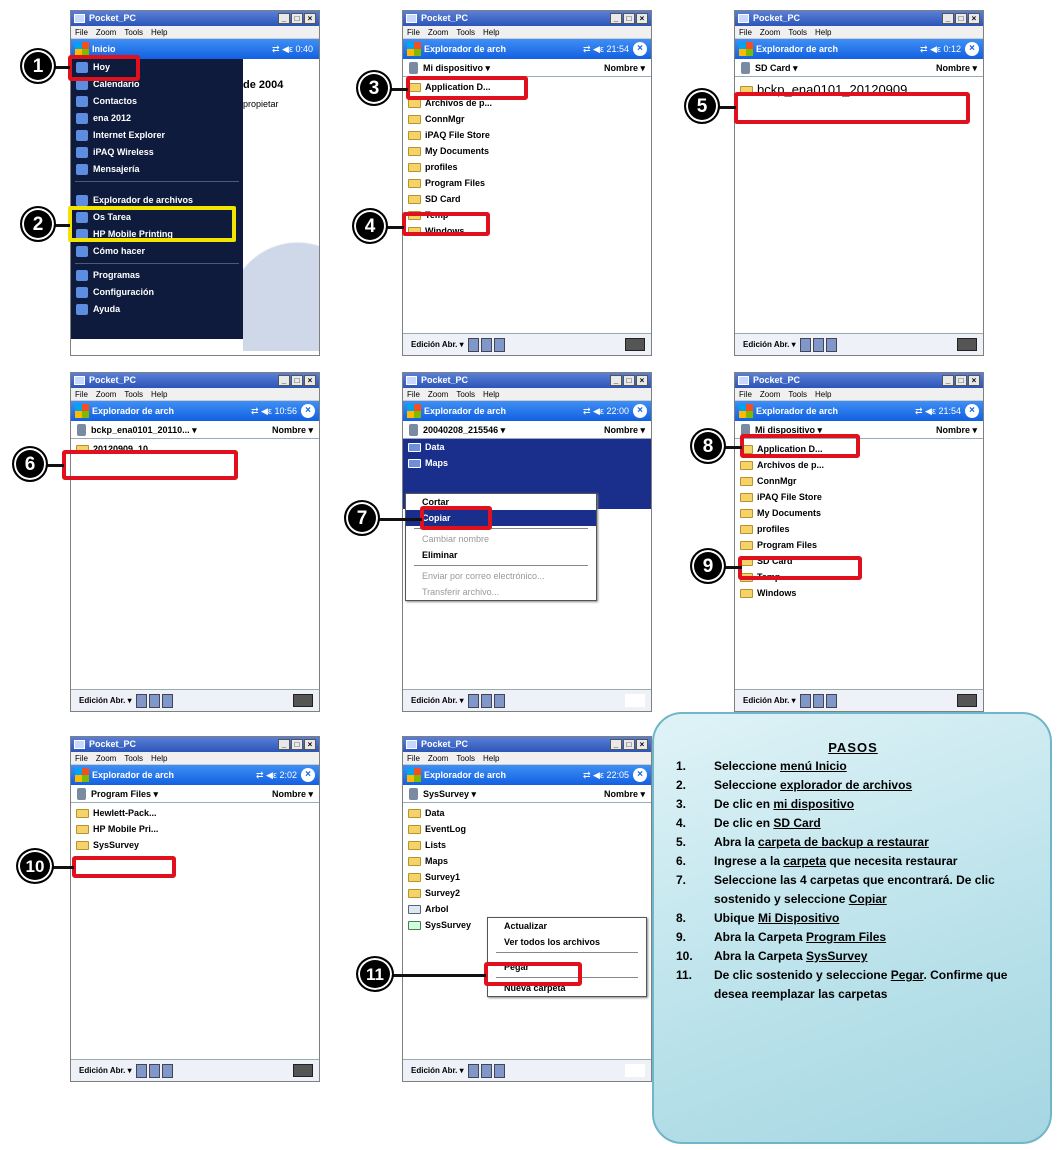 This screenshot has width=1058, height=1150. Describe the element at coordinates (527, 893) in the screenshot. I see `file-item: Survey2` at that location.